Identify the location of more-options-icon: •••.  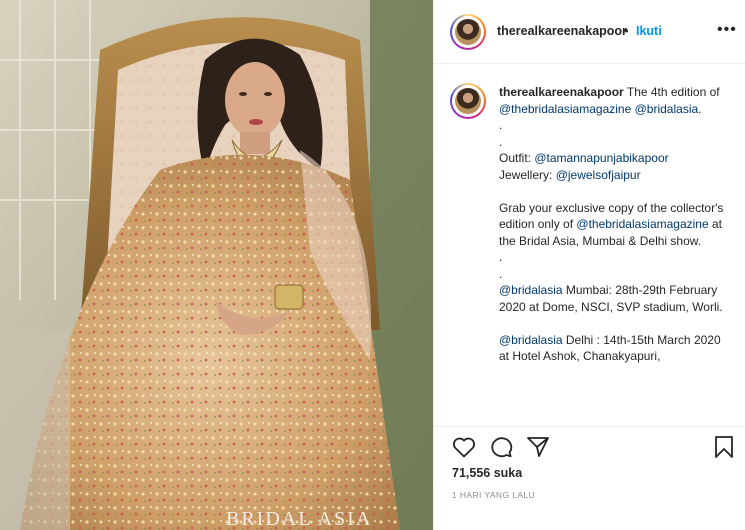
(727, 30).